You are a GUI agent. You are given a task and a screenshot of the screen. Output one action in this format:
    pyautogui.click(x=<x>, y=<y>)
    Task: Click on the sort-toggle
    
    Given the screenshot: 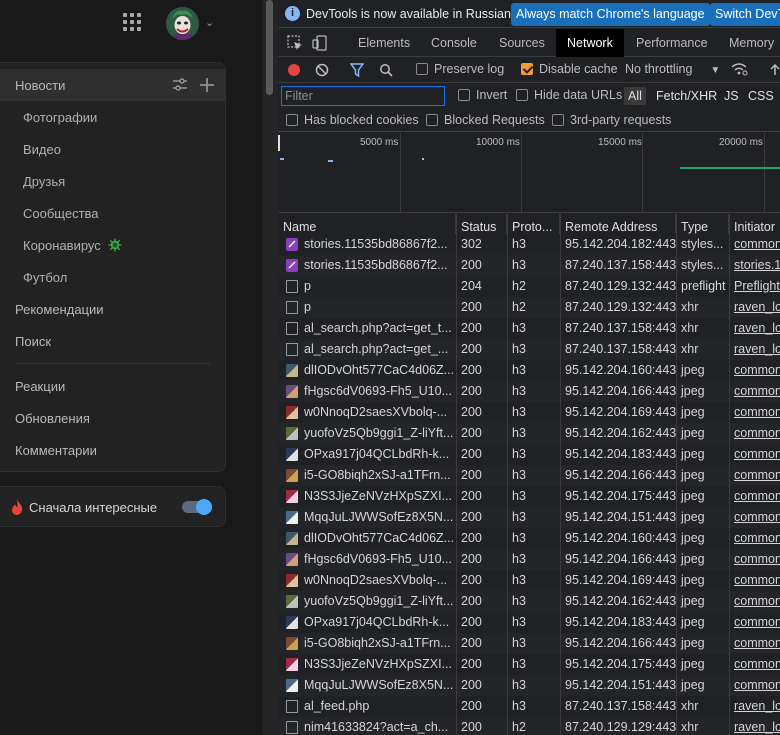 What is the action you would take?
    pyautogui.click(x=197, y=507)
    